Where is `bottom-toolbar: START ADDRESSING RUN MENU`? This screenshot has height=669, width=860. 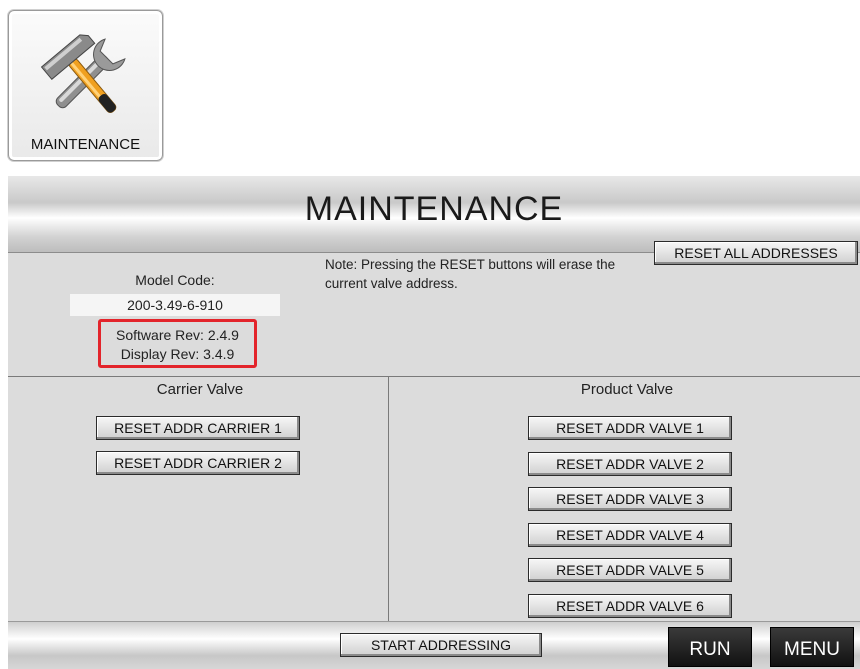 bottom-toolbar: START ADDRESSING RUN MENU is located at coordinates (434, 645).